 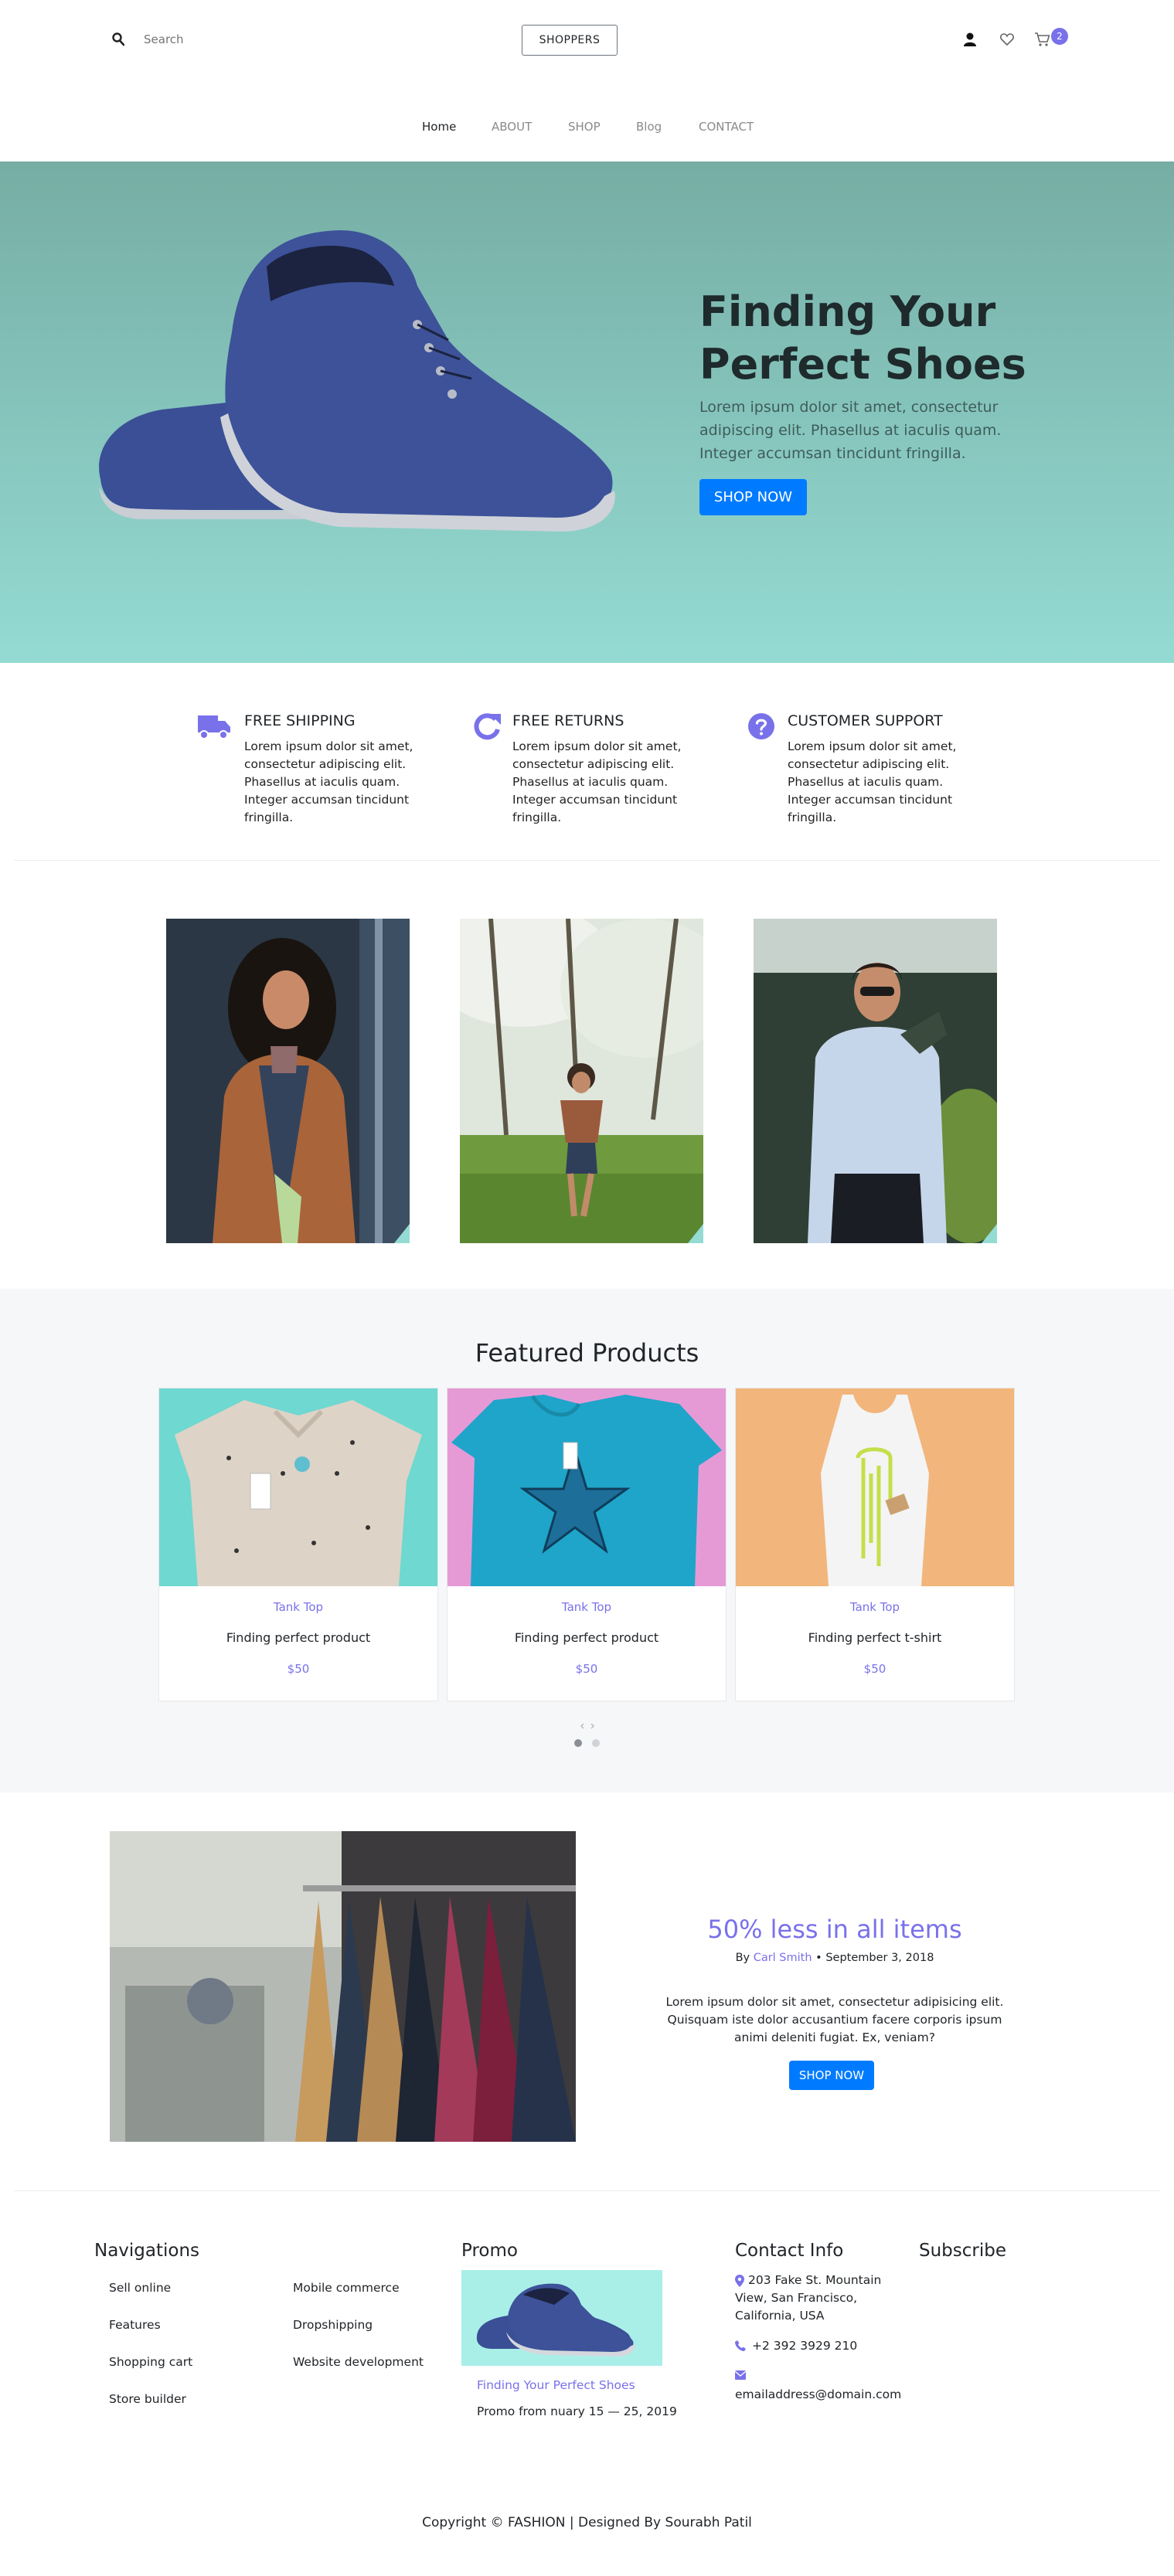 I want to click on footer-nav-title: Navigations, so click(x=147, y=2251).